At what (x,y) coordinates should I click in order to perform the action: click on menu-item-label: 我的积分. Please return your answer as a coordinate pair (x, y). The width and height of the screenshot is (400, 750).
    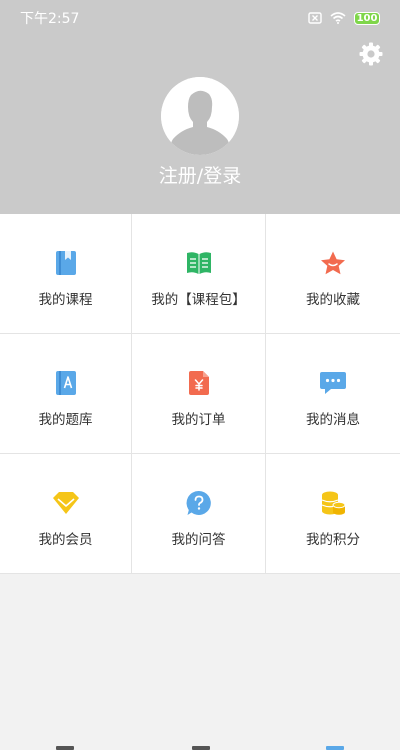
    Looking at the image, I should click on (333, 540).